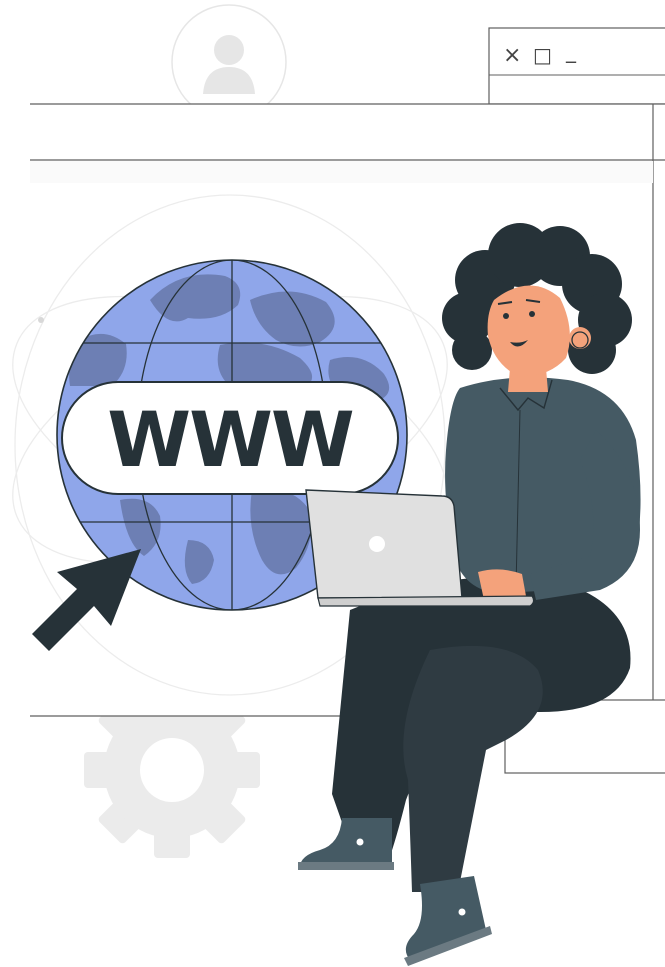 The image size is (665, 967). Describe the element at coordinates (571, 51) in the screenshot. I see `minimize-icon: _` at that location.